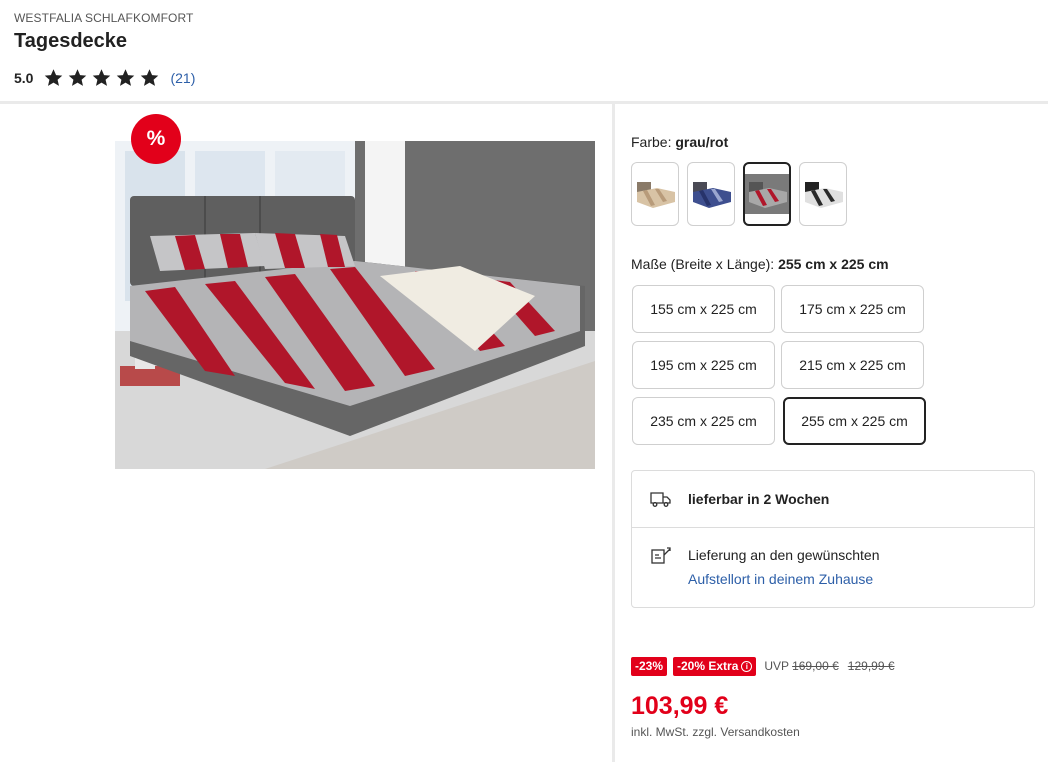  I want to click on price-tags: -23% -20% Extra i UVP 169,00 € 129,99 €, so click(767, 666).